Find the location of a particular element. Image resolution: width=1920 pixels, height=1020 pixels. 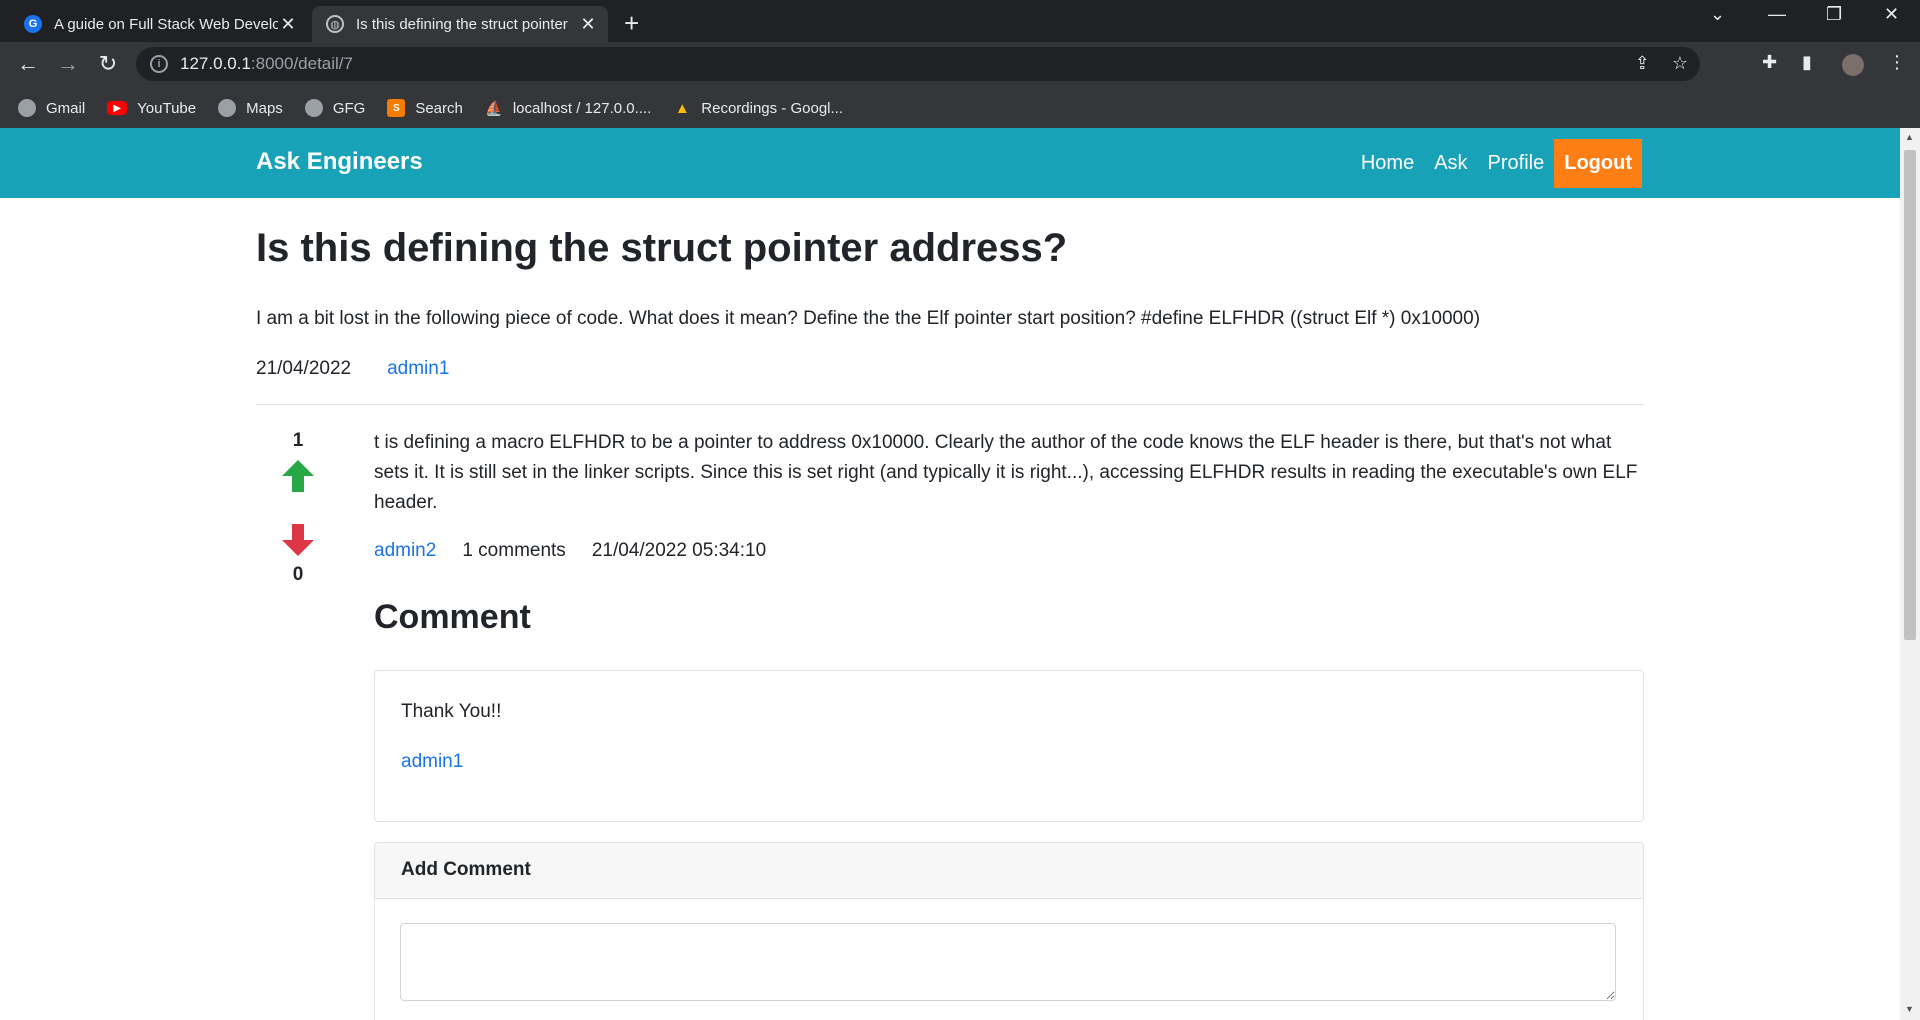

nav-home: Home is located at coordinates (1387, 163).